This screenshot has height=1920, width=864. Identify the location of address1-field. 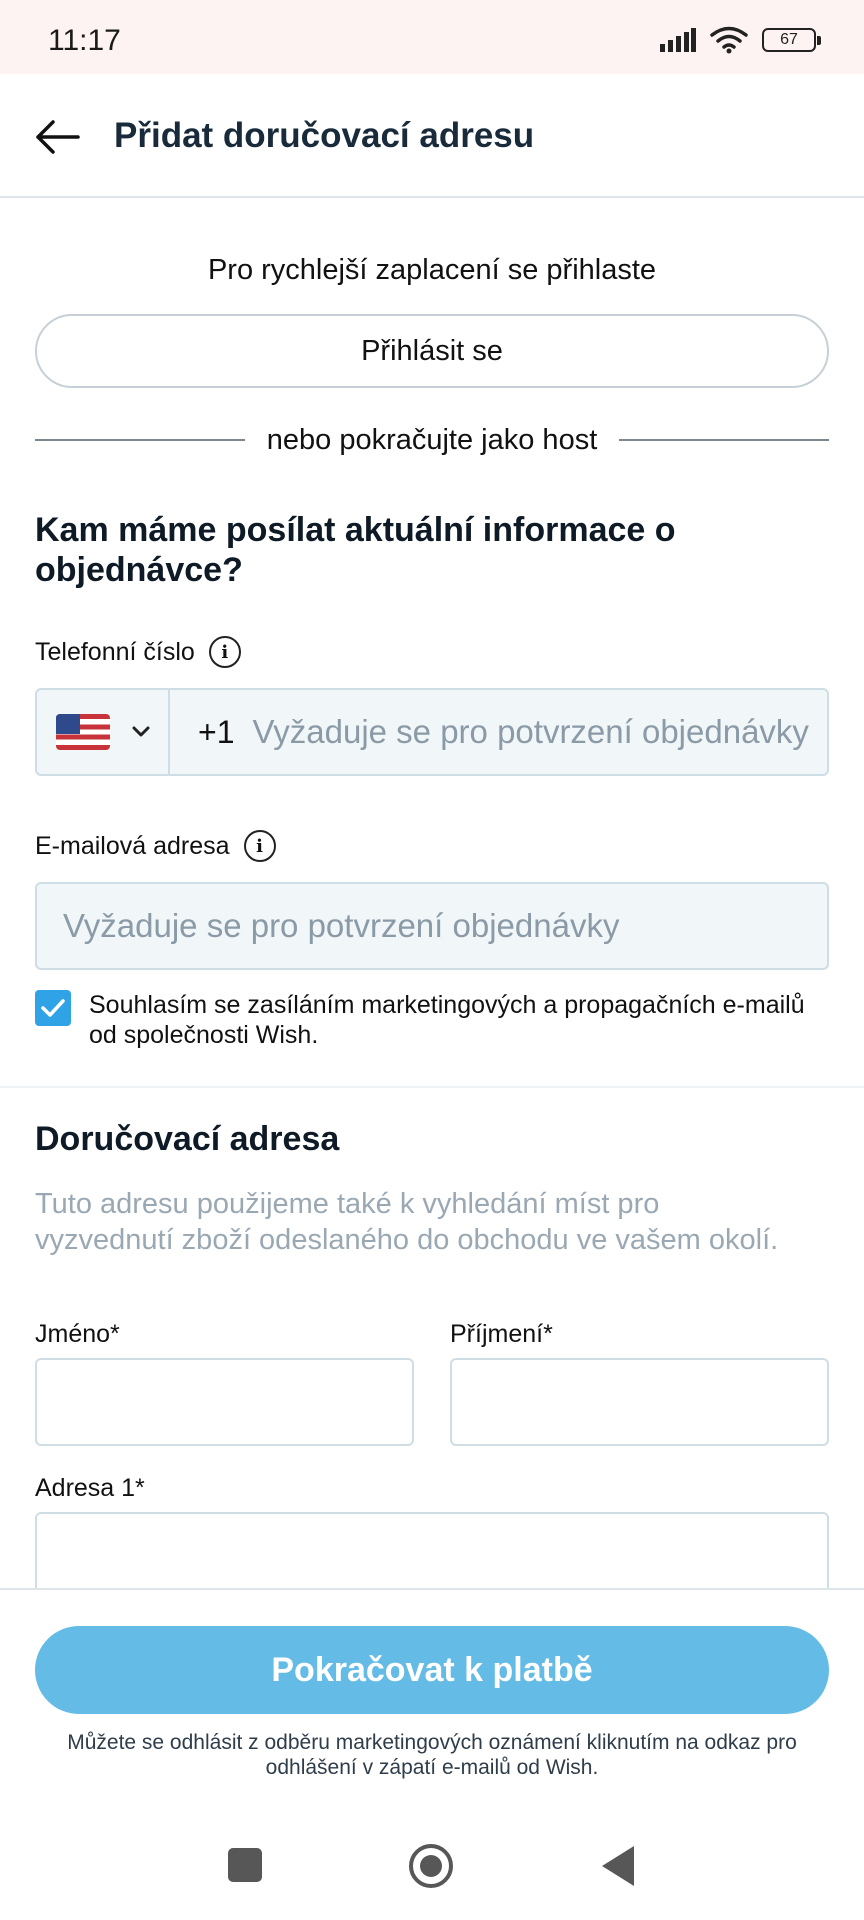
(432, 1550).